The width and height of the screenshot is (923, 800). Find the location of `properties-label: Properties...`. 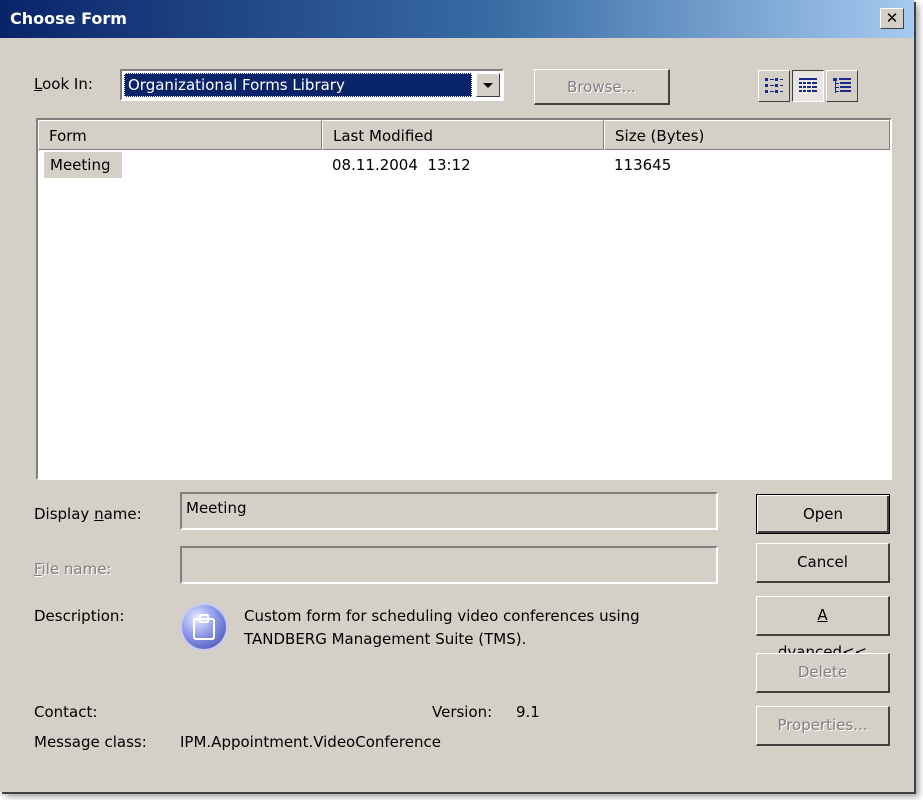

properties-label: Properties... is located at coordinates (822, 725).